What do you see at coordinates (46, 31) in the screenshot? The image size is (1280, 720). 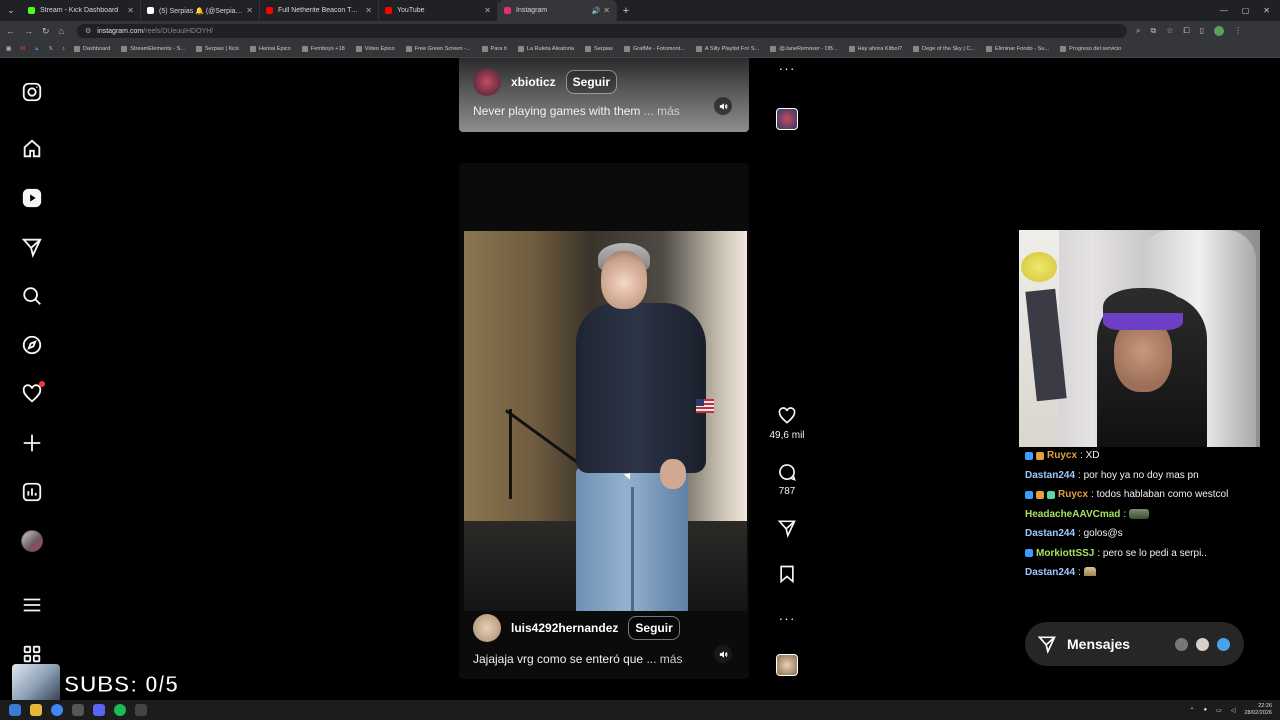 I see `reload-icon: ↻` at bounding box center [46, 31].